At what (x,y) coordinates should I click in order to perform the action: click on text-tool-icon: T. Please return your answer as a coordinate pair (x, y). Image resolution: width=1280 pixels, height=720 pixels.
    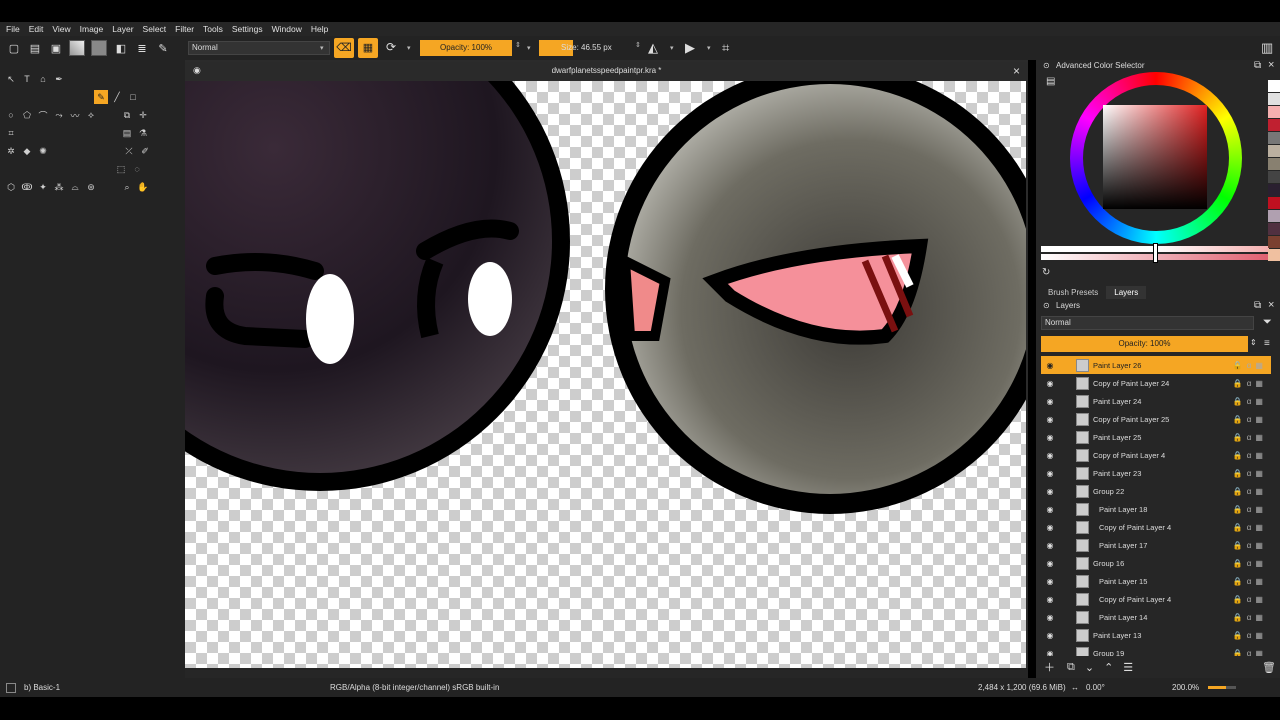
    Looking at the image, I should click on (27, 79).